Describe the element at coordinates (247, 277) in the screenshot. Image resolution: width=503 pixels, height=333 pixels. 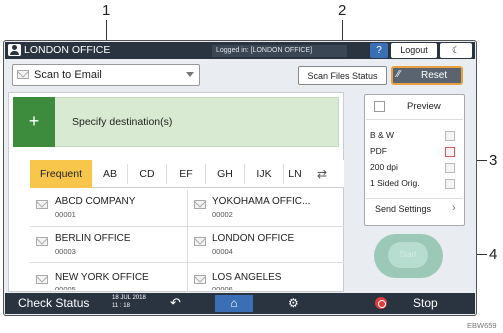
I see `destination-name: LOS ANGELES` at that location.